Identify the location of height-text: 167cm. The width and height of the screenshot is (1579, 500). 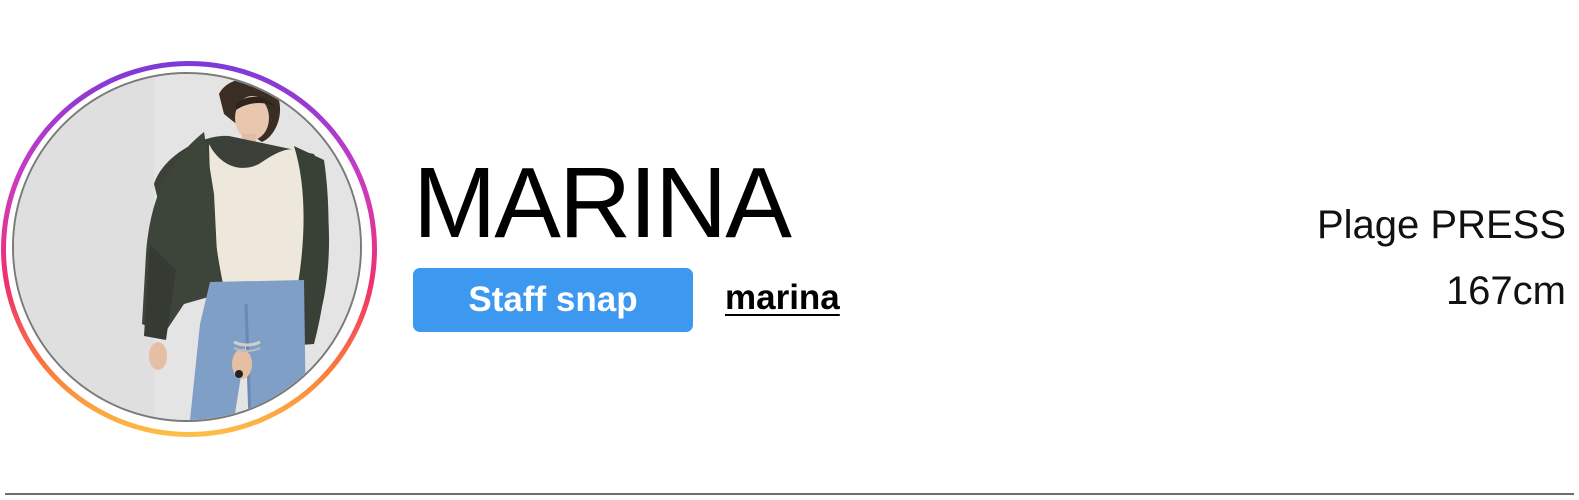
(1505, 291).